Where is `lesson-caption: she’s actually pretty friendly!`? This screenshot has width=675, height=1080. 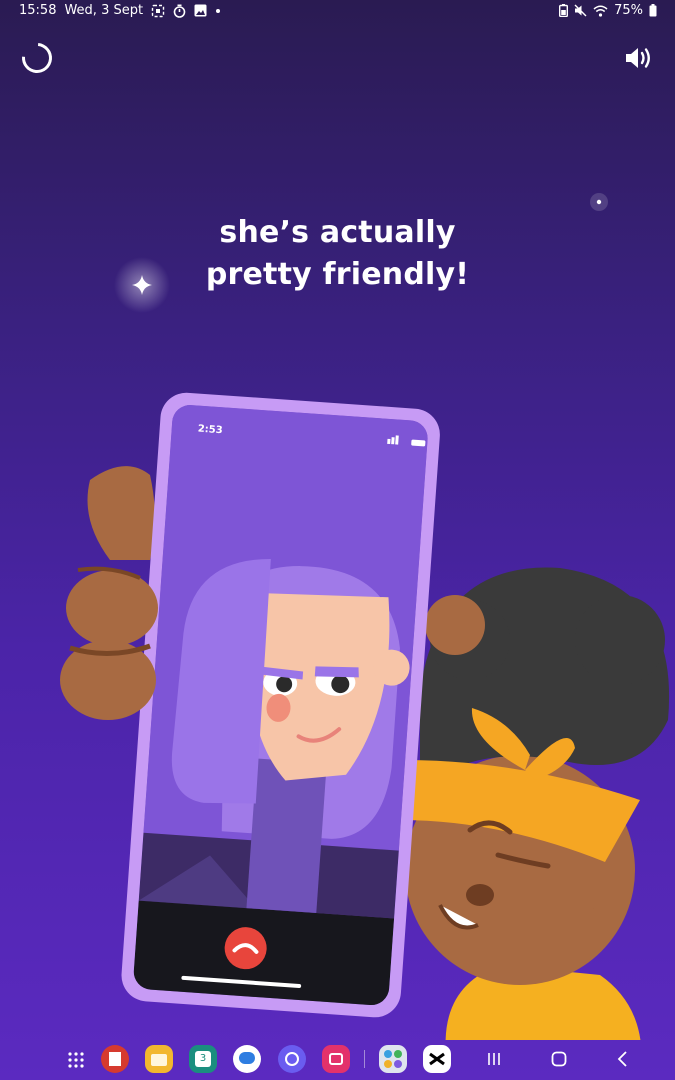
lesson-caption: she’s actually pretty friendly! is located at coordinates (337, 253).